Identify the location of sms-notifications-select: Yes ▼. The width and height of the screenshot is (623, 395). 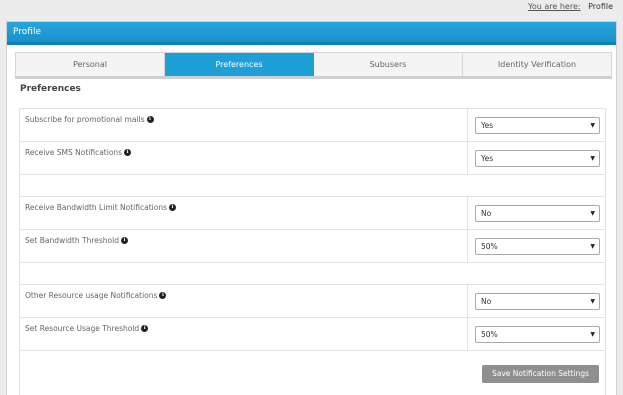
(537, 158).